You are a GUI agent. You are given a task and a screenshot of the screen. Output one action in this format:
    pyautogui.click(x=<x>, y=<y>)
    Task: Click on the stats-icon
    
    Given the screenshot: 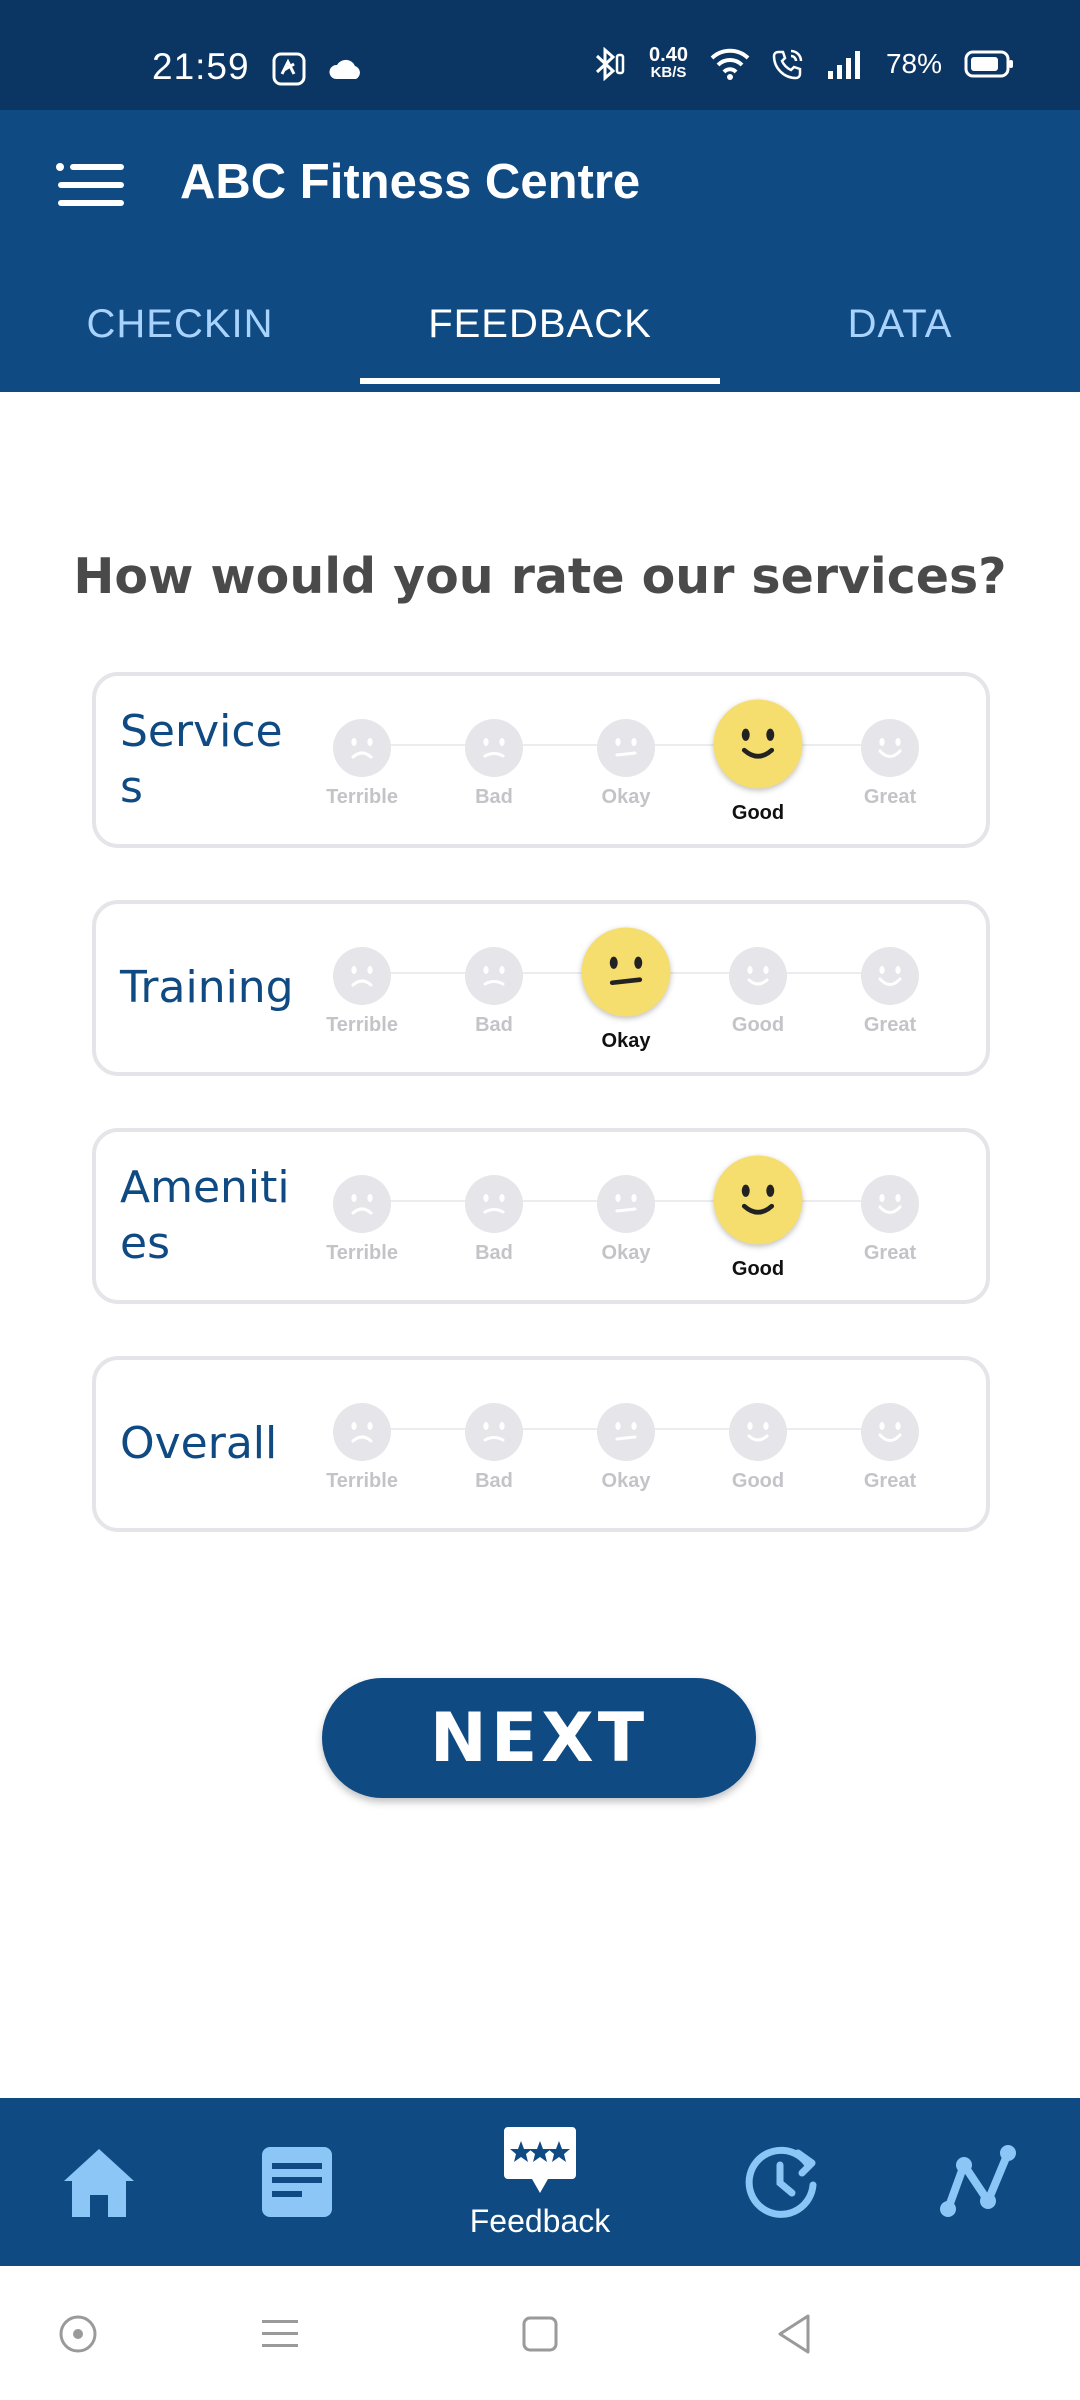 What is the action you would take?
    pyautogui.click(x=978, y=2181)
    